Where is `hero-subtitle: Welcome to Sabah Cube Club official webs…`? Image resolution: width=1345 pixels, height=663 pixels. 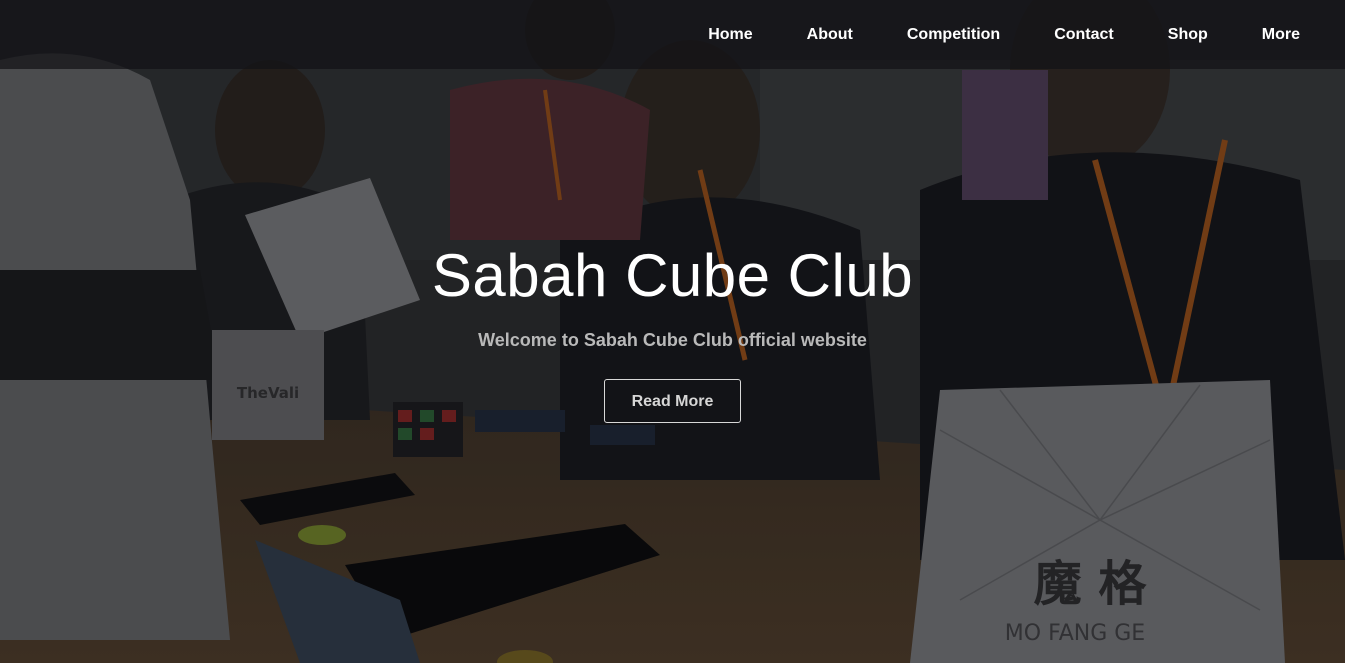 hero-subtitle: Welcome to Sabah Cube Club official webs… is located at coordinates (672, 340).